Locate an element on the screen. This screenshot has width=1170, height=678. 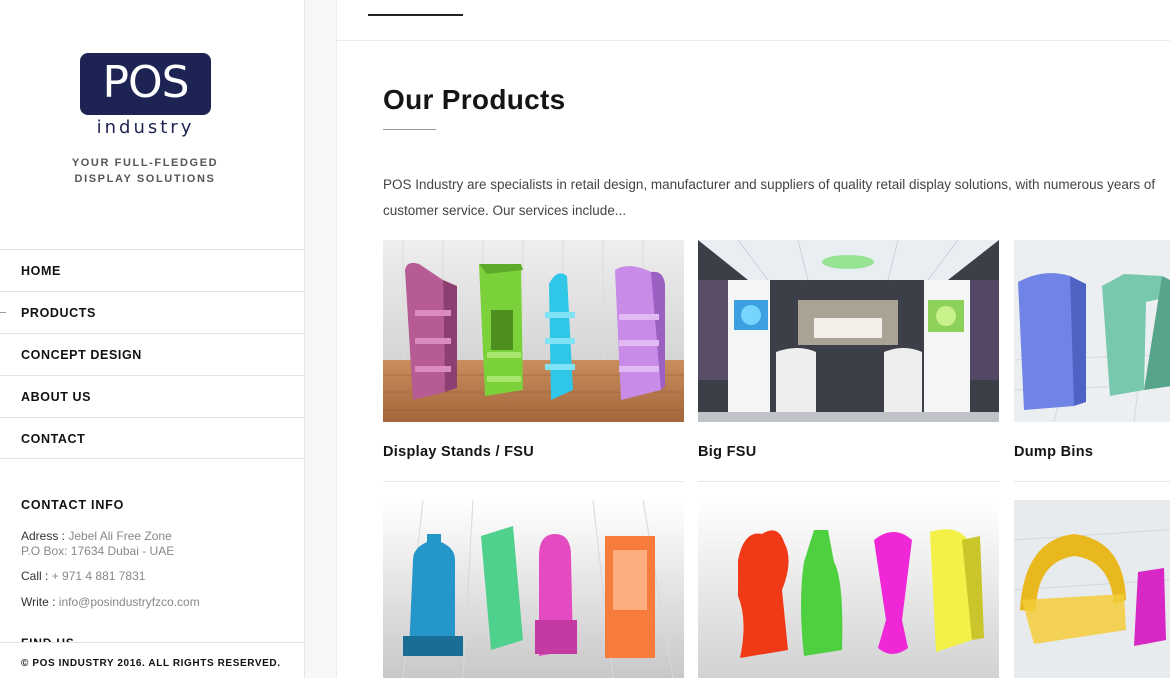
product-image-counter-displays is located at coordinates (1092, 589).